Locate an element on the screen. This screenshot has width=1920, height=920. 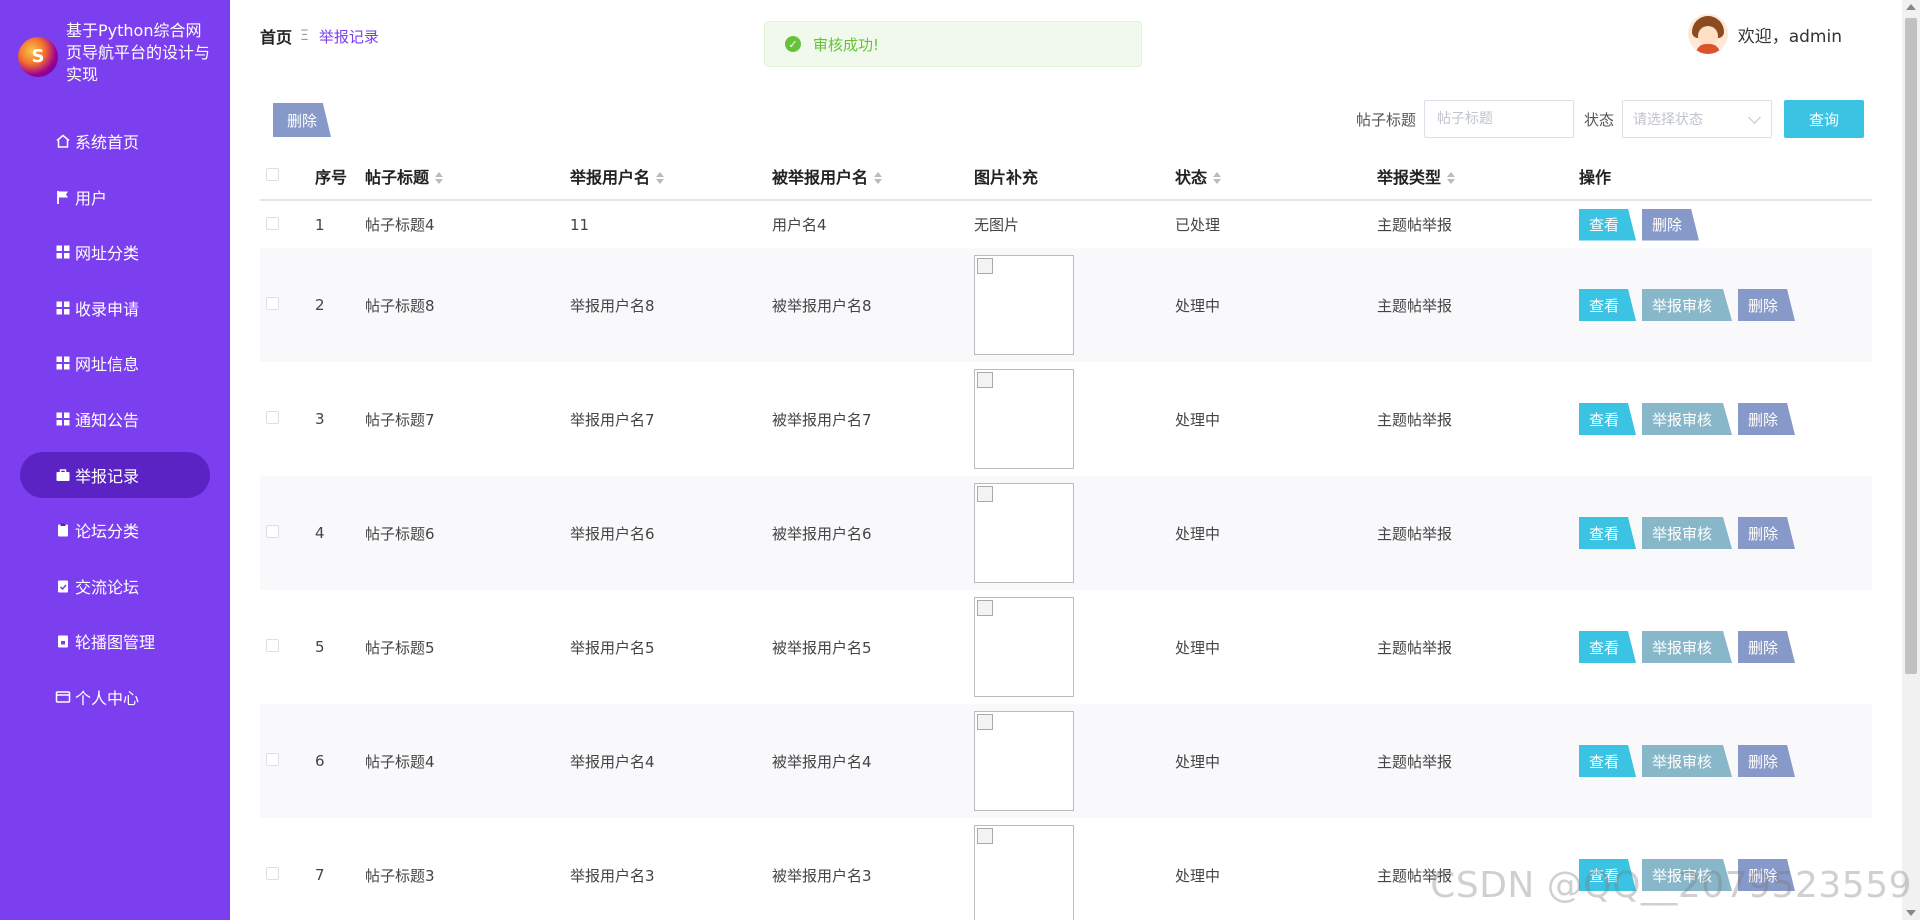
cell-reported: 被举报用户名3 is located at coordinates (873, 869).